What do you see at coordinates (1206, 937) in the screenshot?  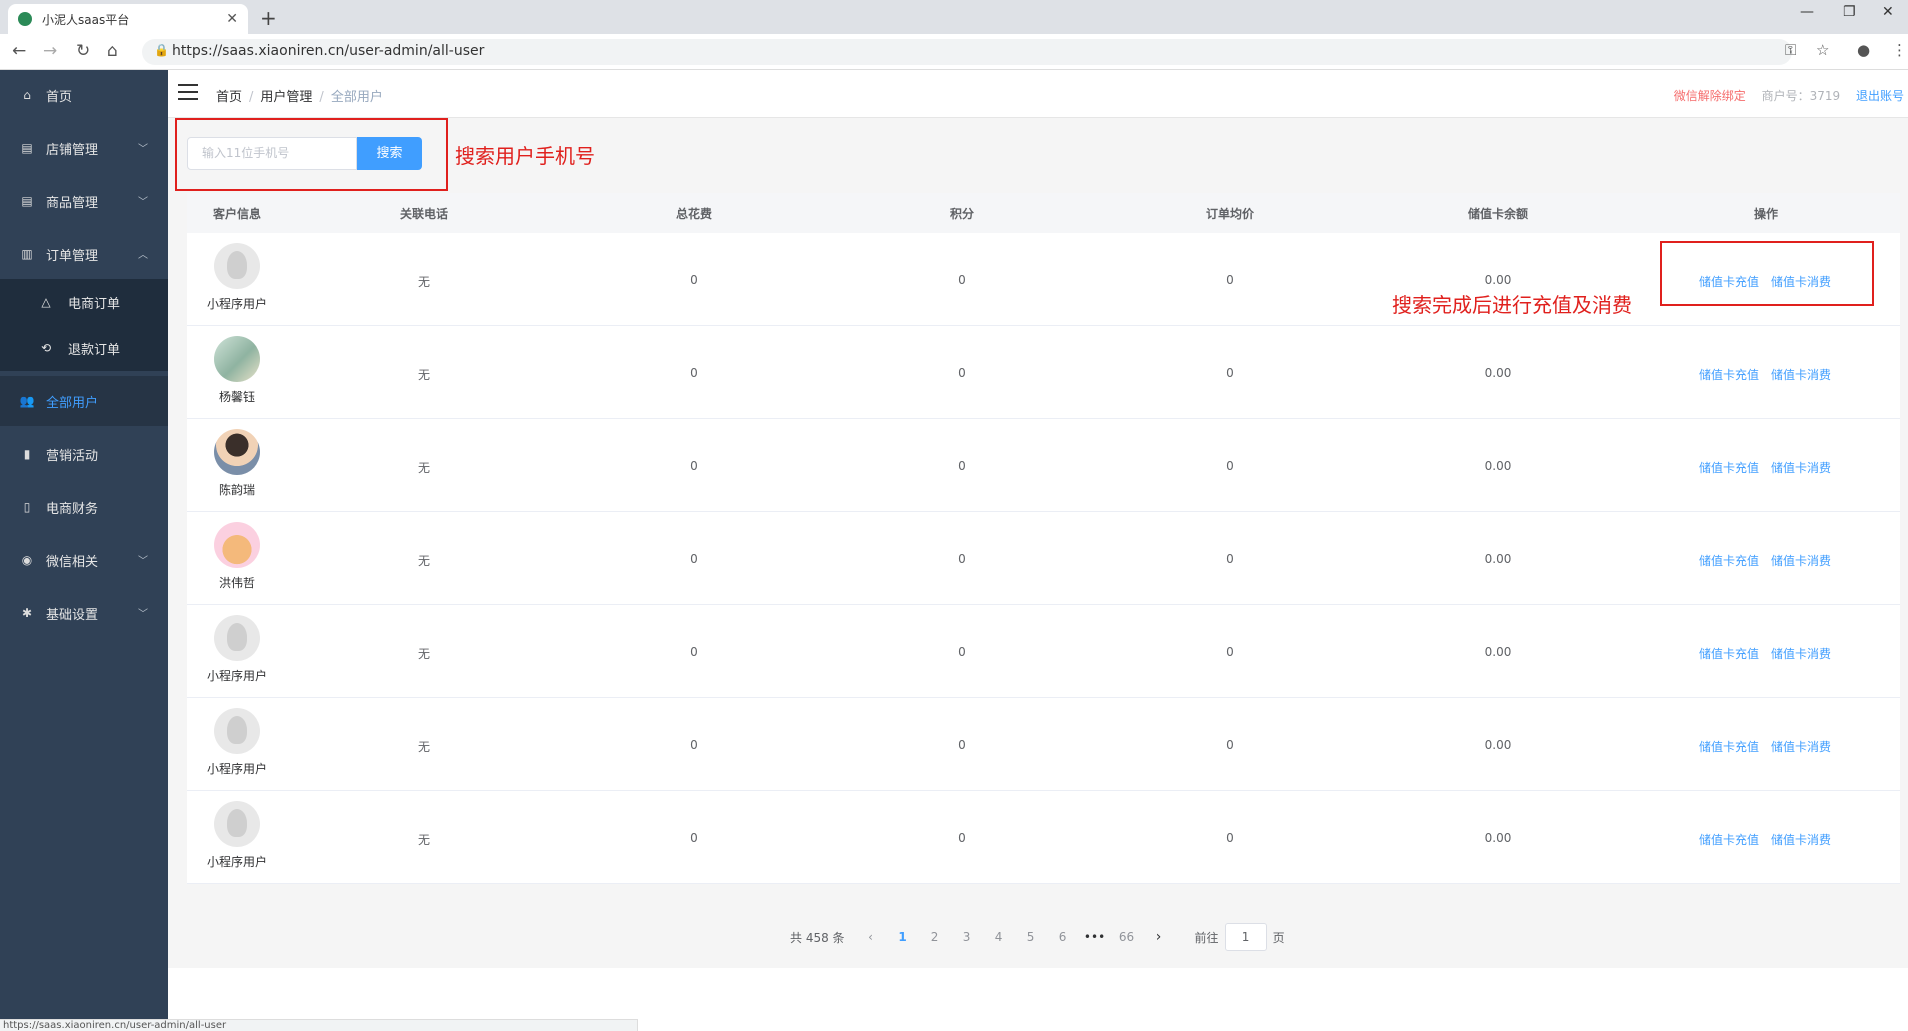 I see `goto-label: 前往` at bounding box center [1206, 937].